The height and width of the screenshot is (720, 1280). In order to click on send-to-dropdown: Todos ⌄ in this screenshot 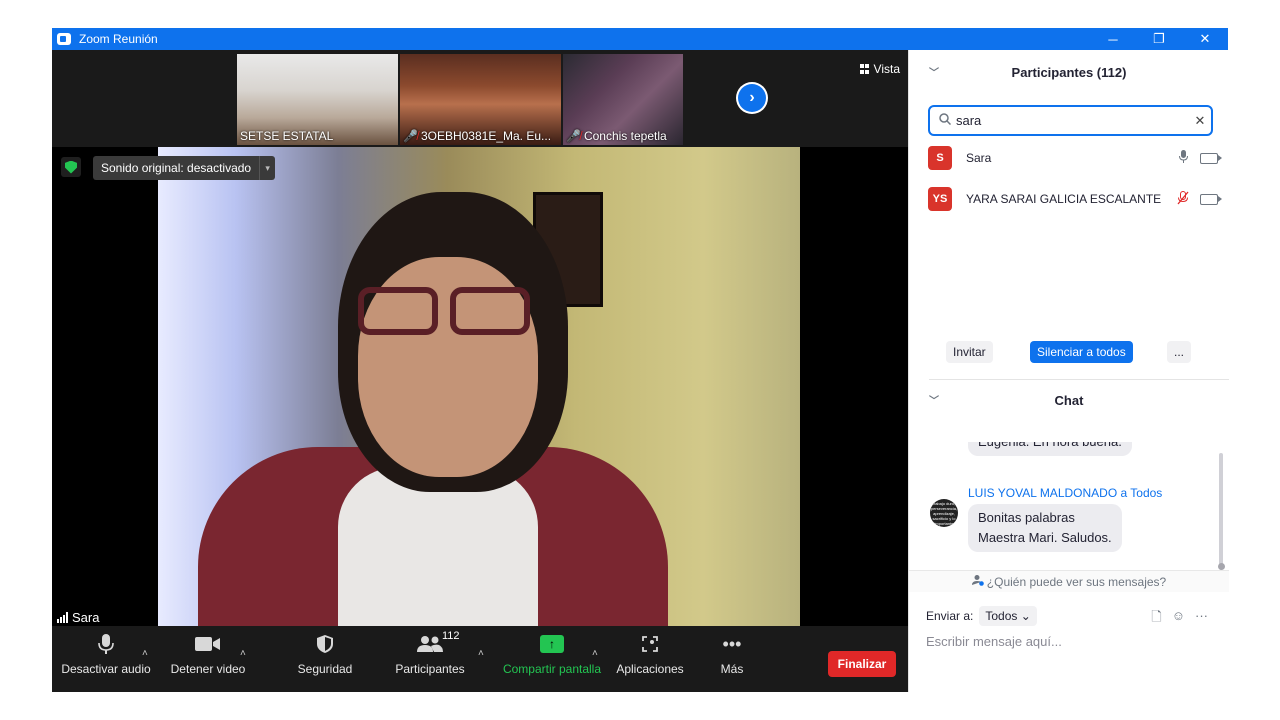, I will do `click(1008, 616)`.